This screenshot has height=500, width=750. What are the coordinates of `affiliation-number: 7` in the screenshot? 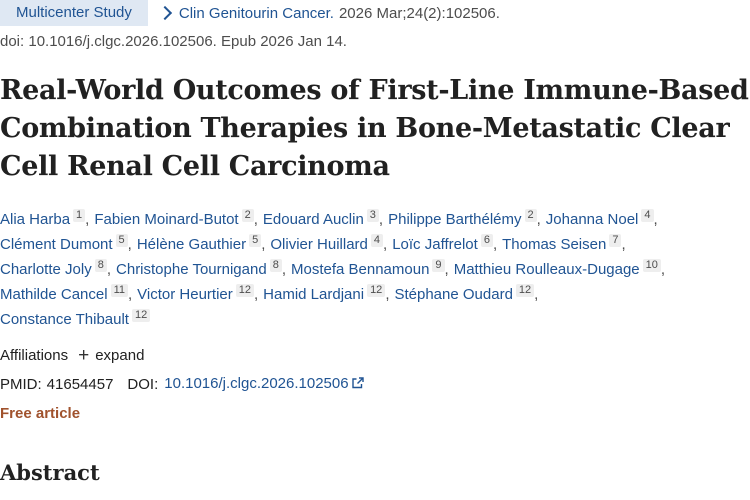 It's located at (615, 240).